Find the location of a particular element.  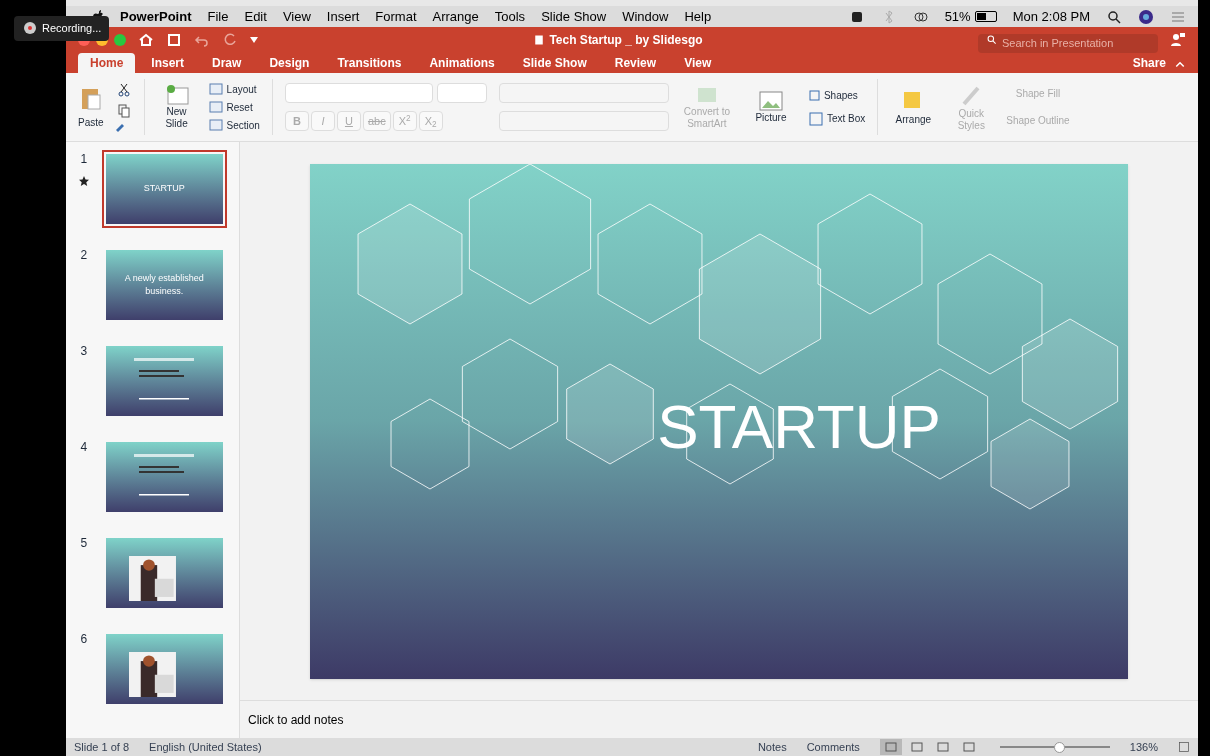

slide-counter: Slide 1 of 8 is located at coordinates (102, 747).